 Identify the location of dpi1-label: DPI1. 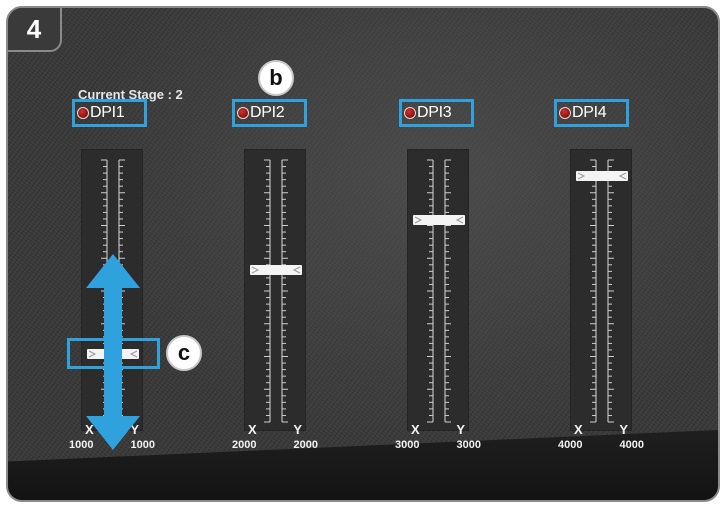
(109, 113).